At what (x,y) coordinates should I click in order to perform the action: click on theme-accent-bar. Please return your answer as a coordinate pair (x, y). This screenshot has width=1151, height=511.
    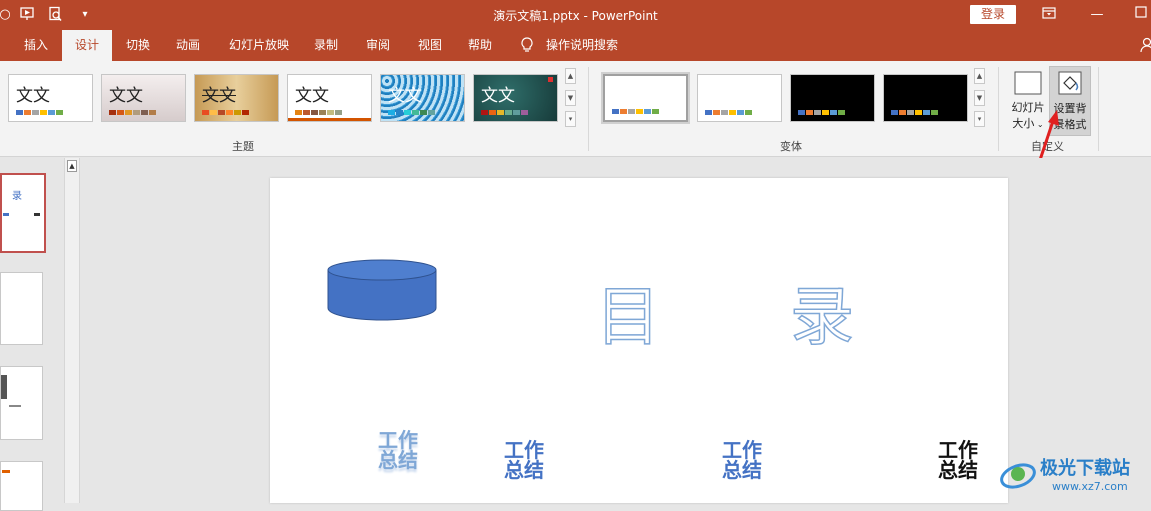
    Looking at the image, I should click on (329, 119).